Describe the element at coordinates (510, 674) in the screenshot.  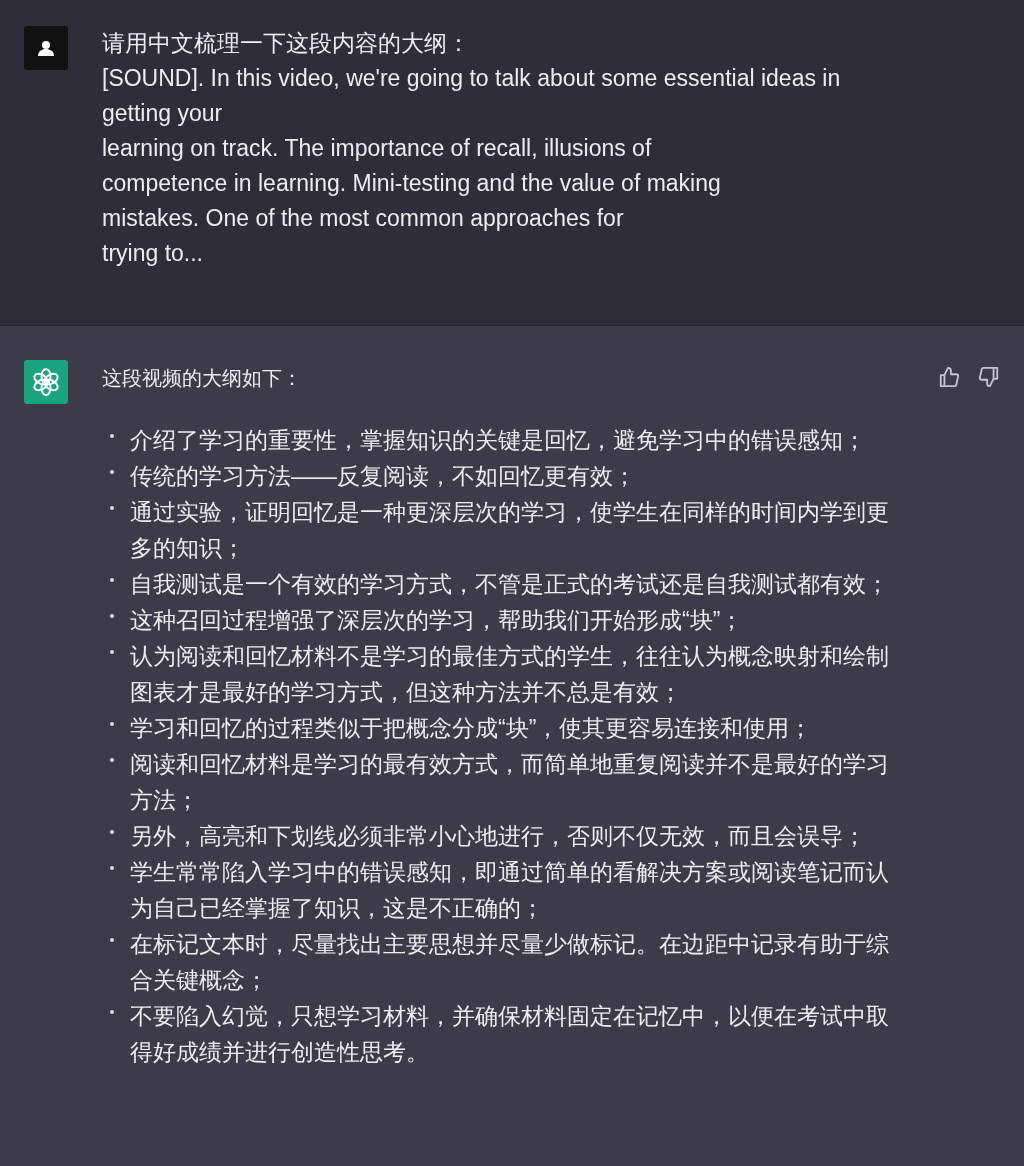
I see `list-item-text: 认为阅读和回忆材料不是学习的最佳方式的学生，往往认为概念映射和绘制图表才是最好的学习方式，但这种方法并不总是有效；` at that location.